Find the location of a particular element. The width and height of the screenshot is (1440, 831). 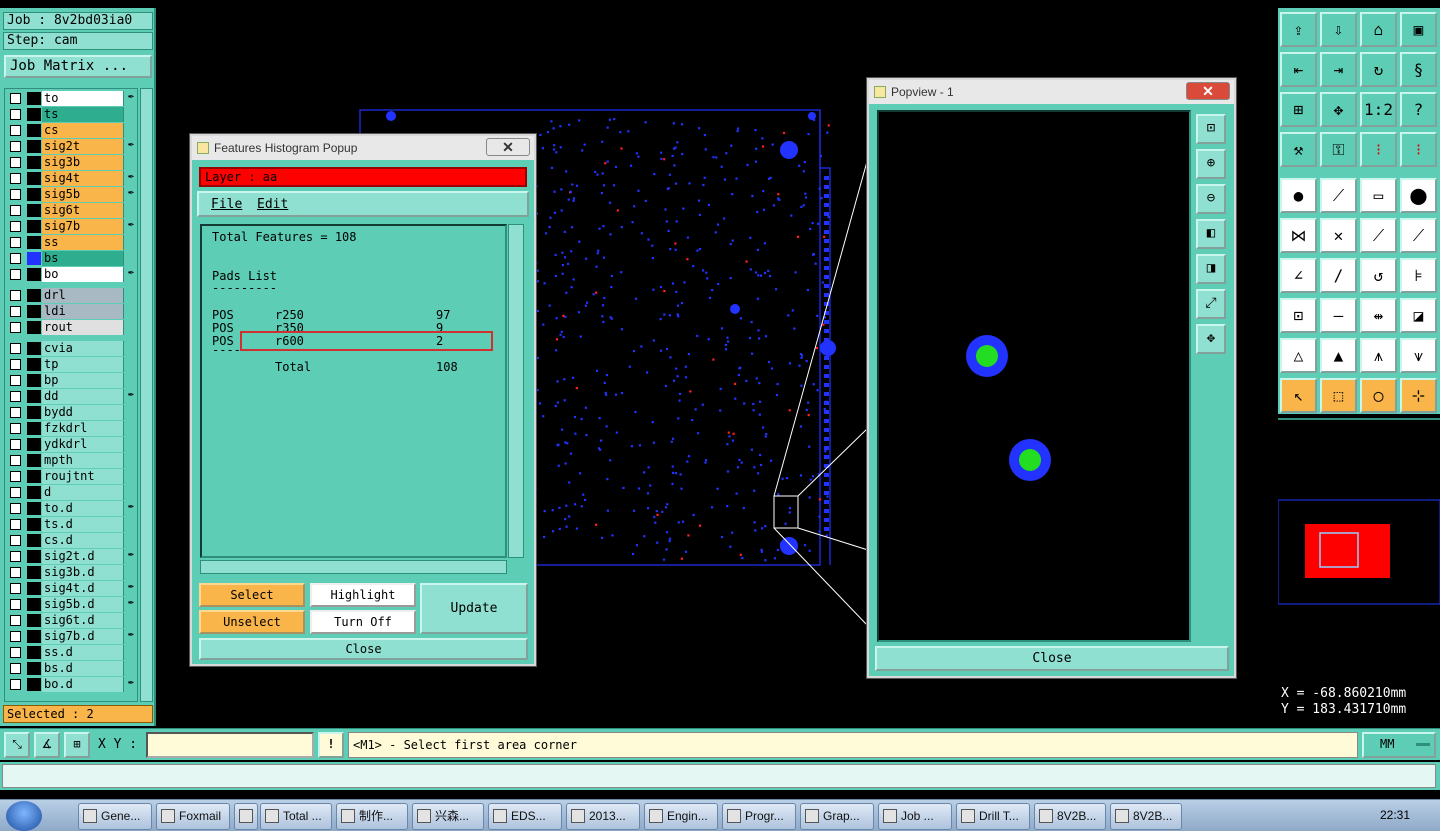

layer-row: sig6t.d is located at coordinates (71, 620).